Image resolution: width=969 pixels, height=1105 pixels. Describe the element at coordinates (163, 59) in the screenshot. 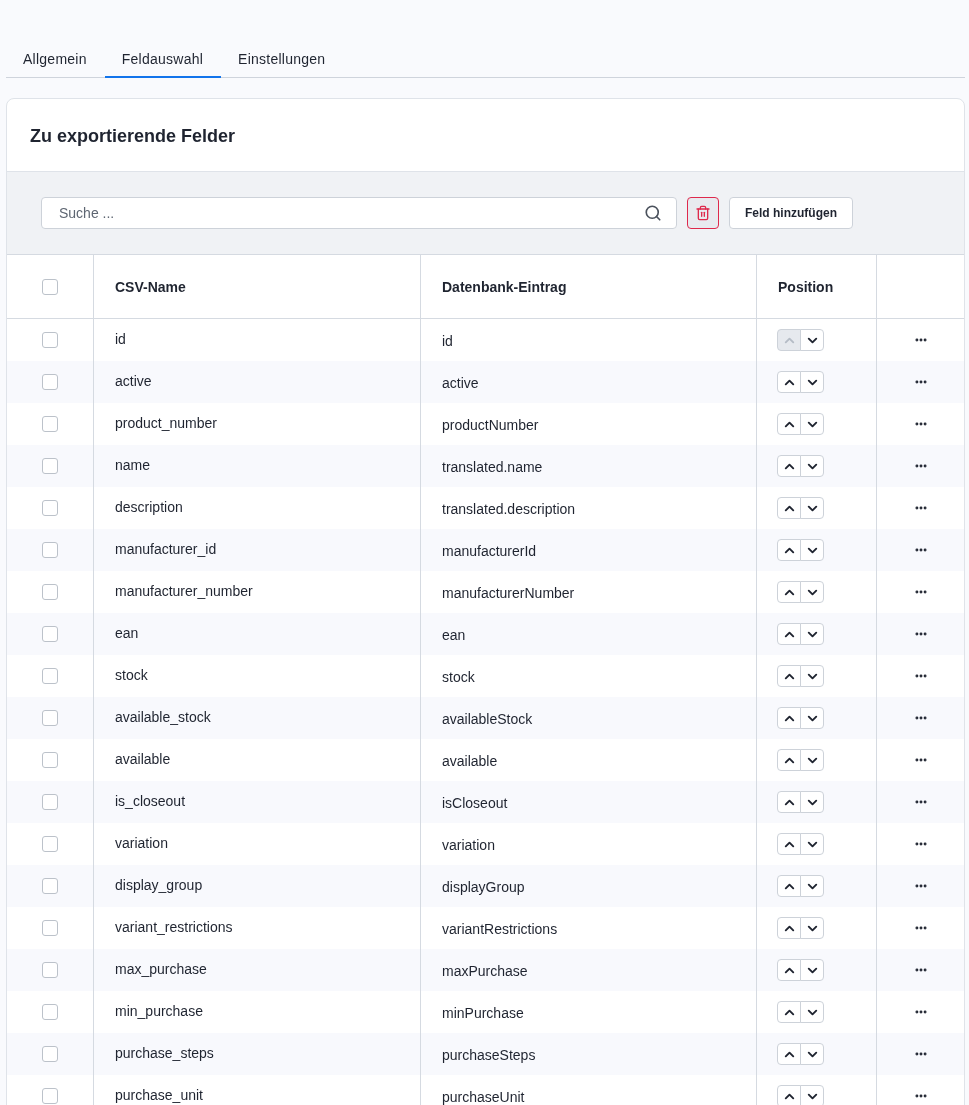

I see `tab: Feldauswahl` at that location.